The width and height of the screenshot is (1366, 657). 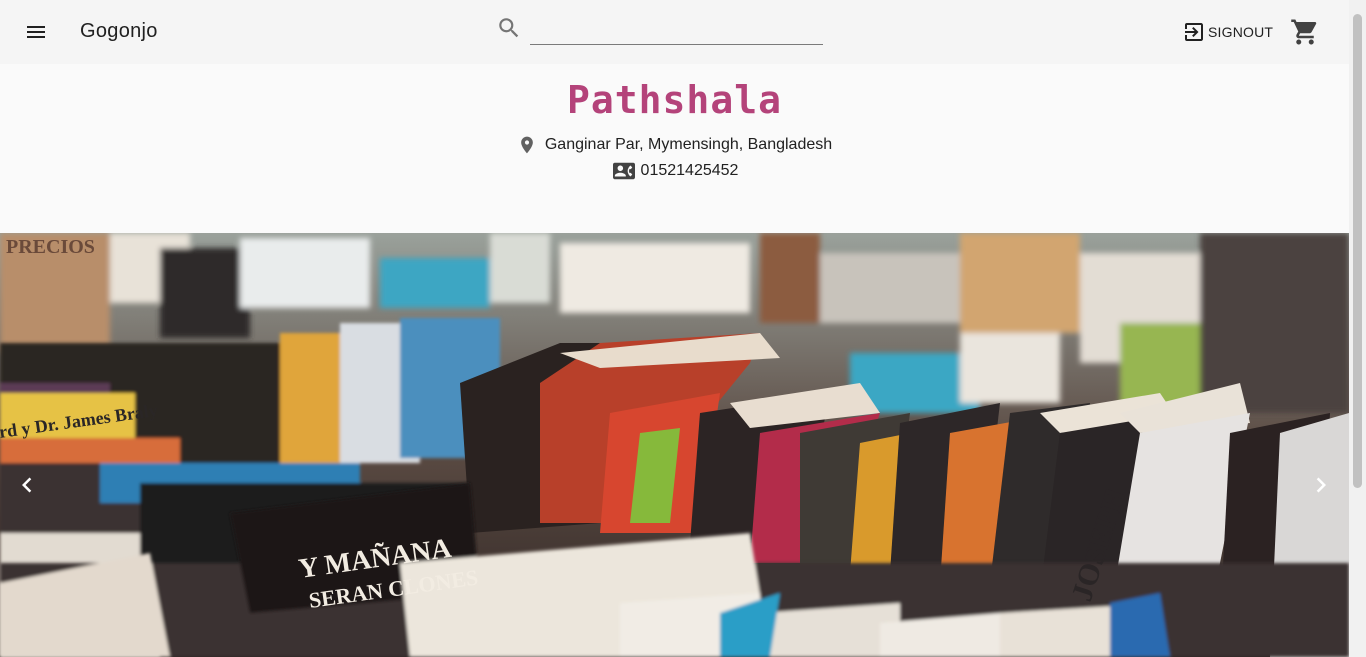 What do you see at coordinates (1241, 32) in the screenshot?
I see `signout-label: SIGNOUT` at bounding box center [1241, 32].